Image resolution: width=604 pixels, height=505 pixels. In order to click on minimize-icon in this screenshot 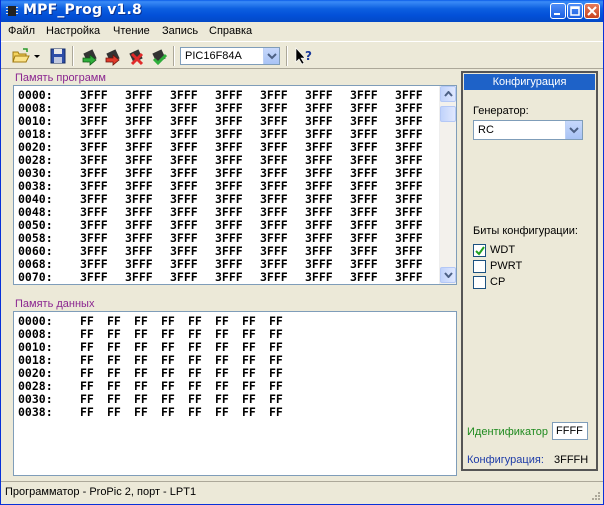, I will do `click(557, 14)`.